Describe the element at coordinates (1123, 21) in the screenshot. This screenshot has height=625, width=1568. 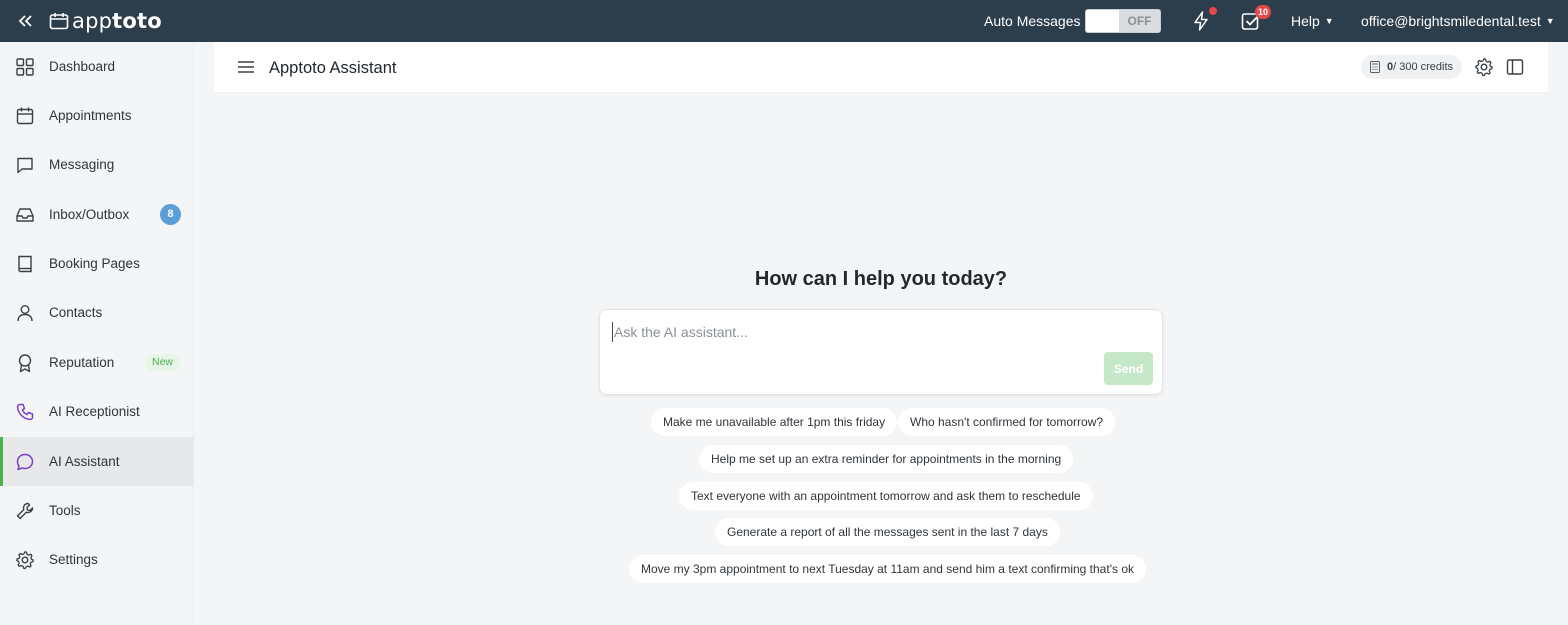
I see `auto-messages-toggle: OFF` at that location.